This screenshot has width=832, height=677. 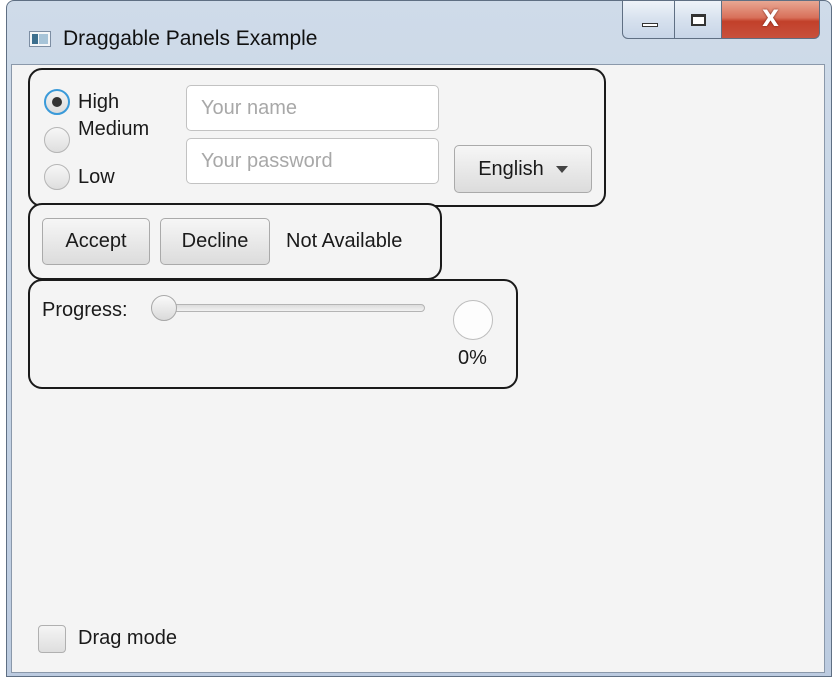 I want to click on radio-high-indicator, so click(x=57, y=102).